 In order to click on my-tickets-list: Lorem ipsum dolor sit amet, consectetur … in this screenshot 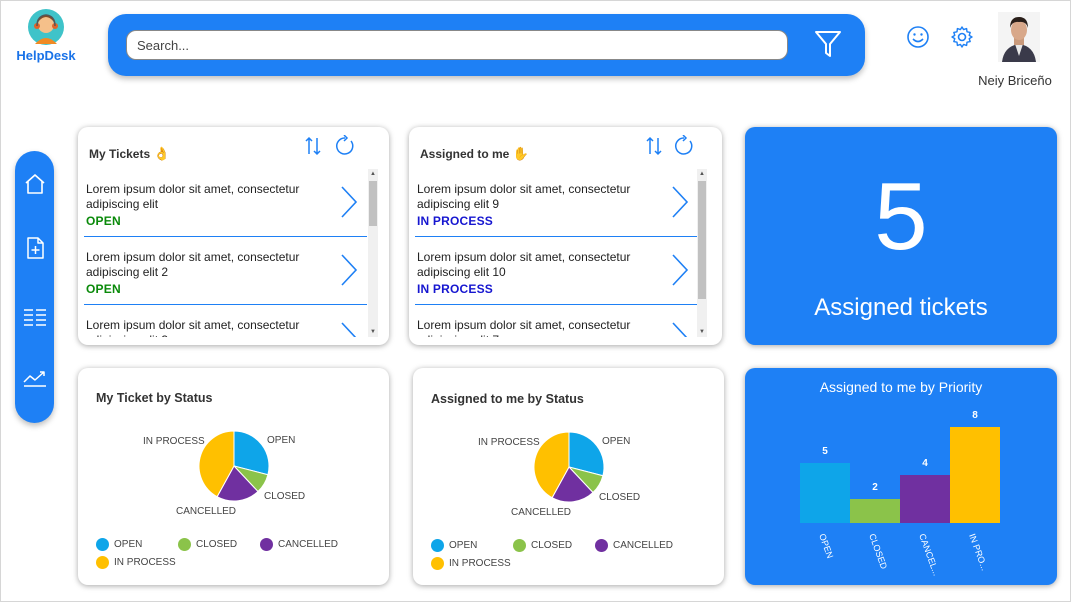, I will do `click(225, 253)`.